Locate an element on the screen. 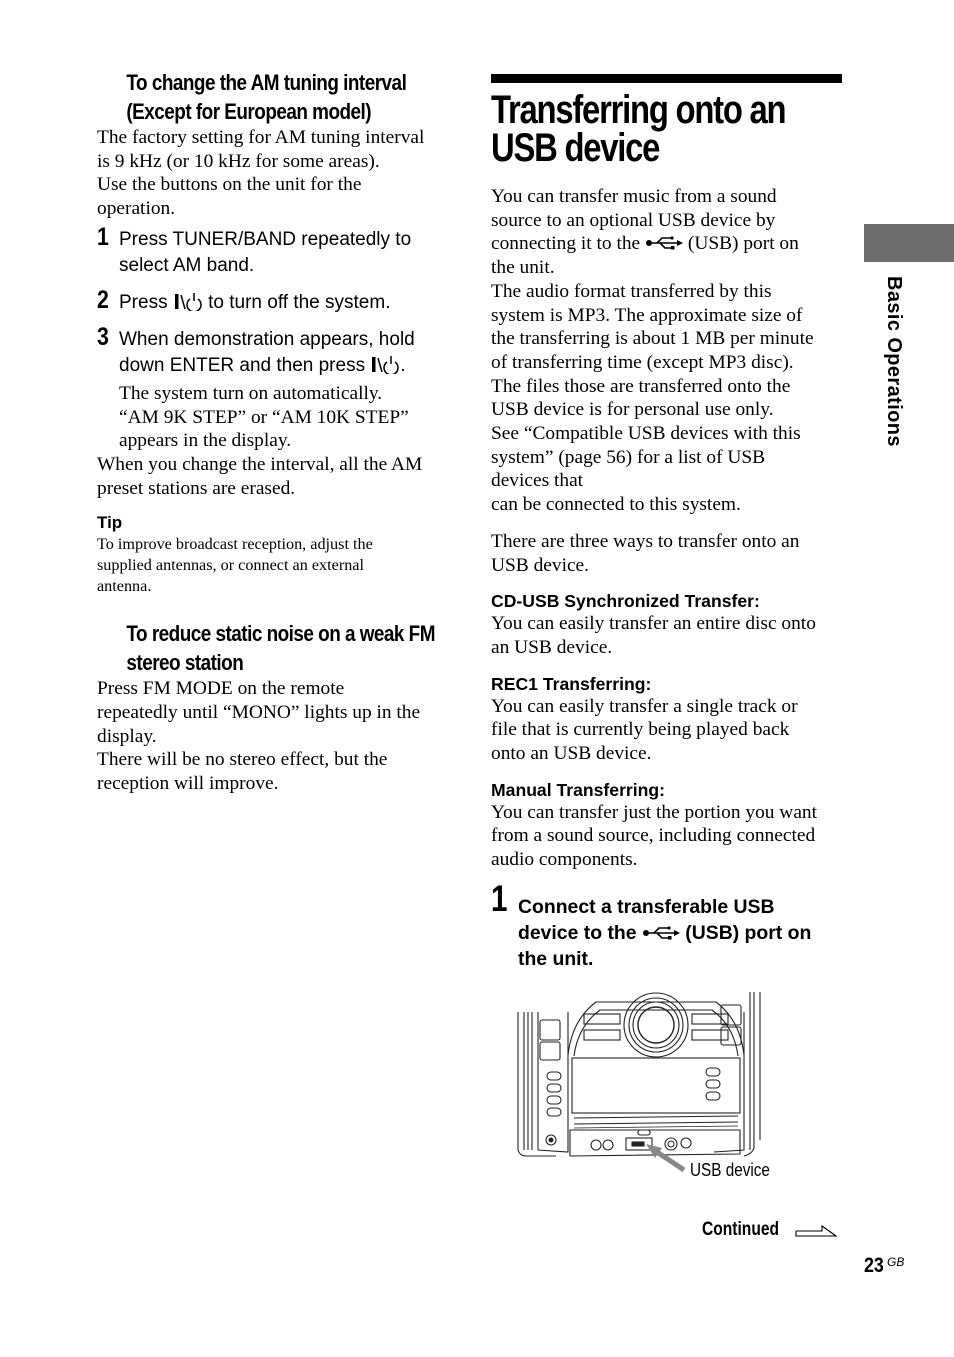 The width and height of the screenshot is (954, 1357). section-rule is located at coordinates (666, 78).